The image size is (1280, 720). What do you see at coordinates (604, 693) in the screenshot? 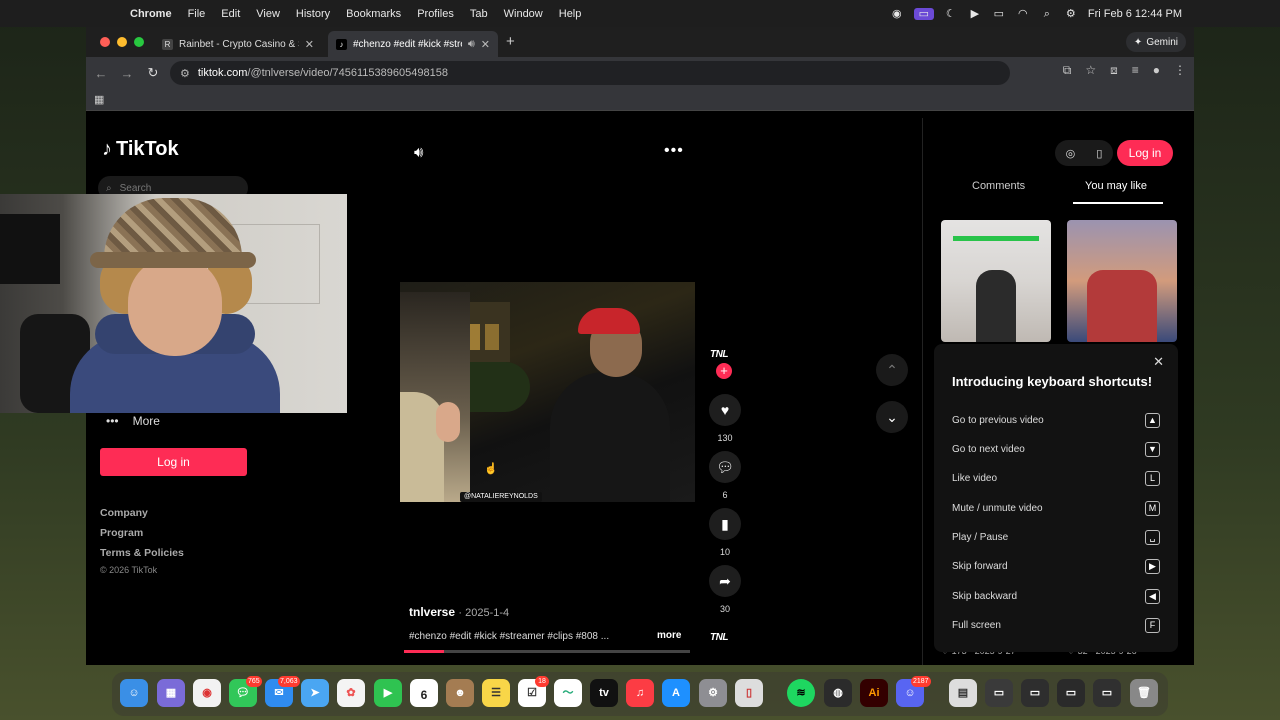
I see `apple-tv-icon: tv` at bounding box center [604, 693].